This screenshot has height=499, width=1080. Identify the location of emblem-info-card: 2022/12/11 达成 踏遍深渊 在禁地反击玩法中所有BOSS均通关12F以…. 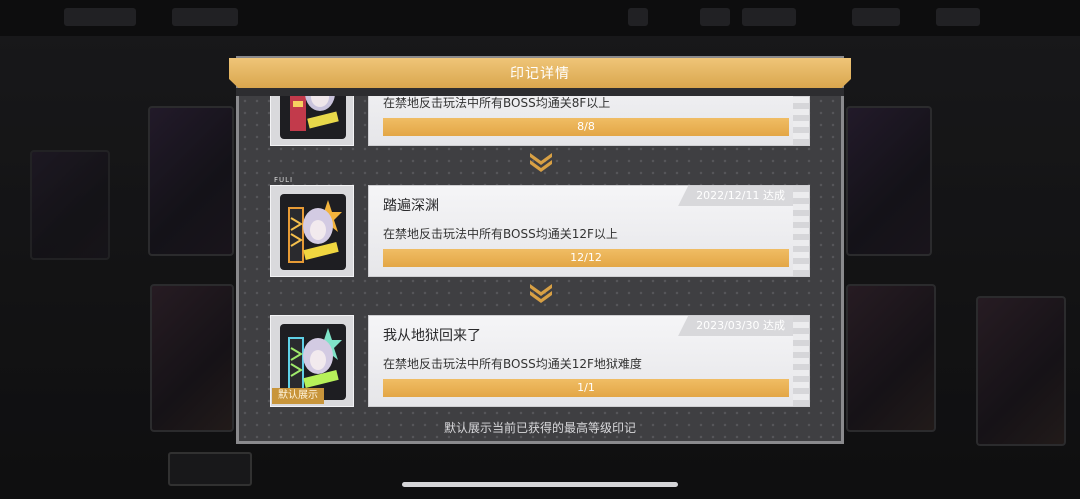
(589, 231).